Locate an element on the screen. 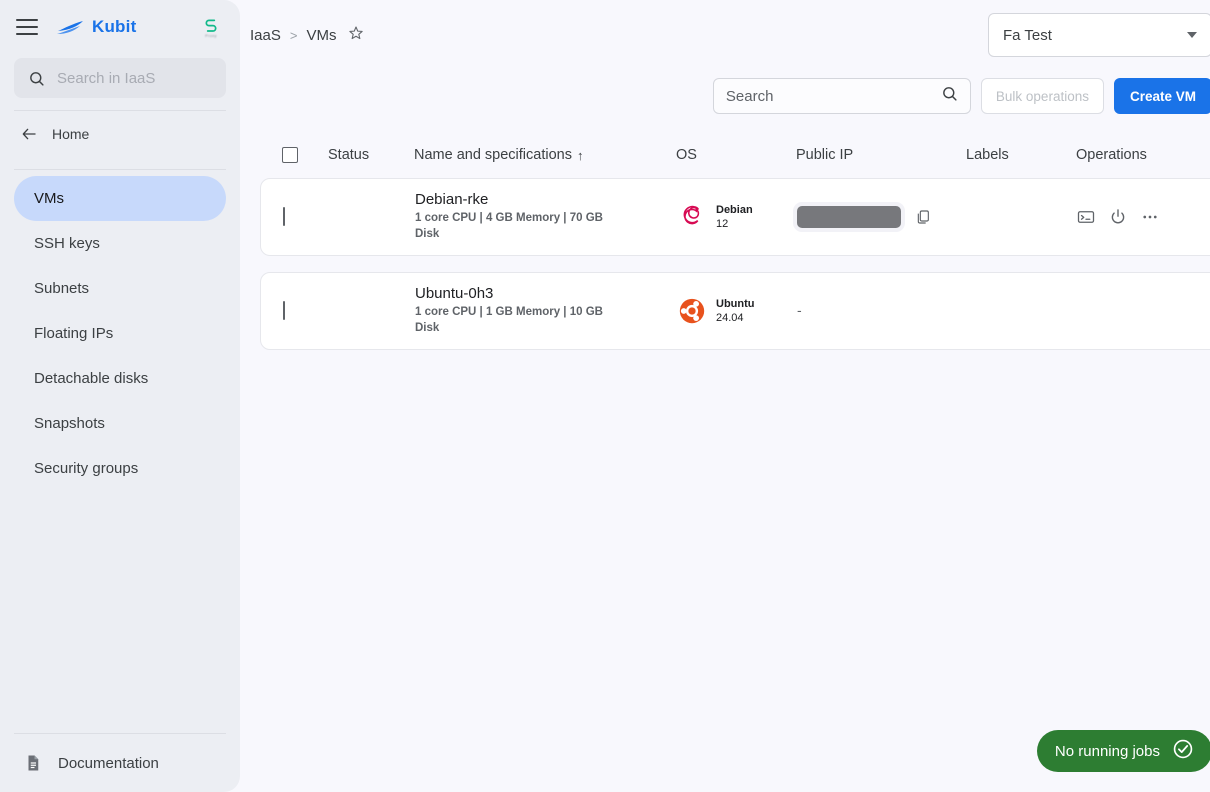 The width and height of the screenshot is (1210, 792). bulk-operations-label: Bulk operations is located at coordinates (1042, 96).